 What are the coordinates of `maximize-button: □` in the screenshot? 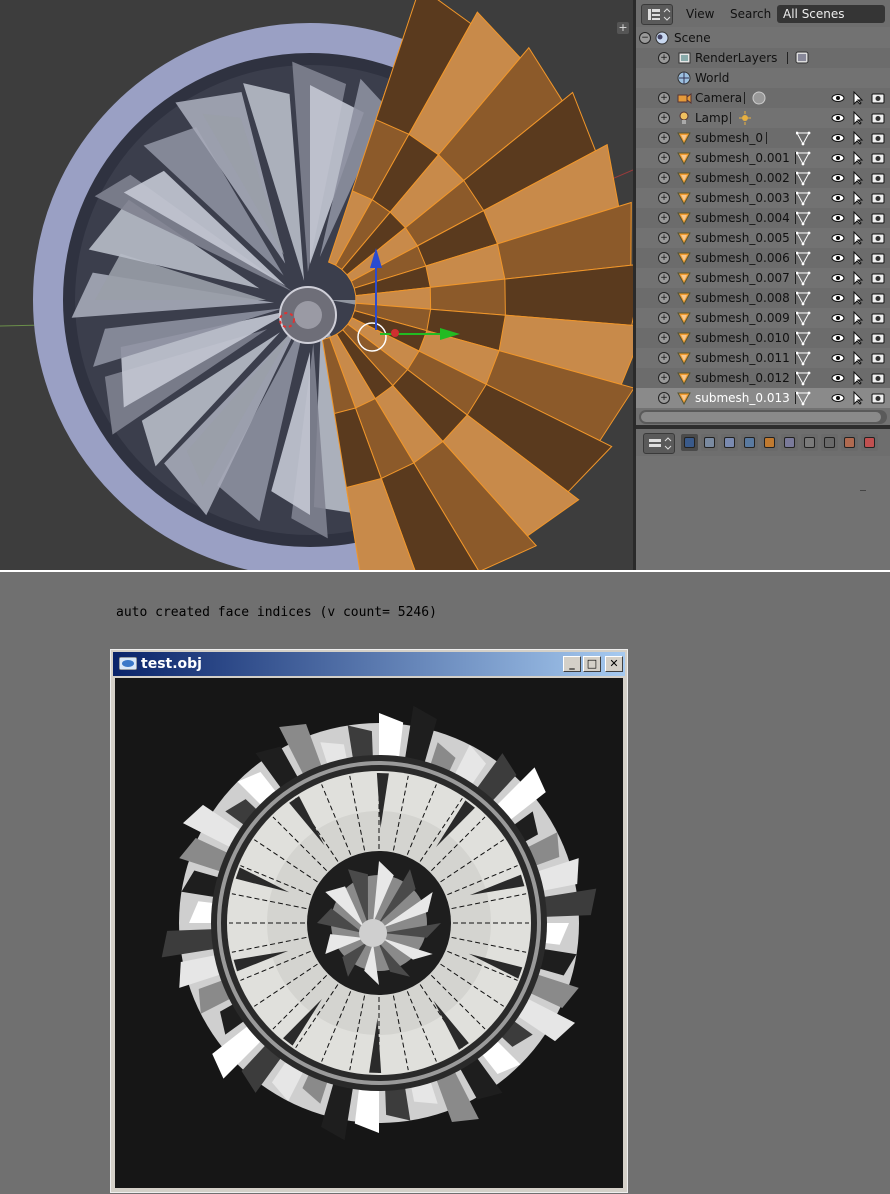 It's located at (592, 664).